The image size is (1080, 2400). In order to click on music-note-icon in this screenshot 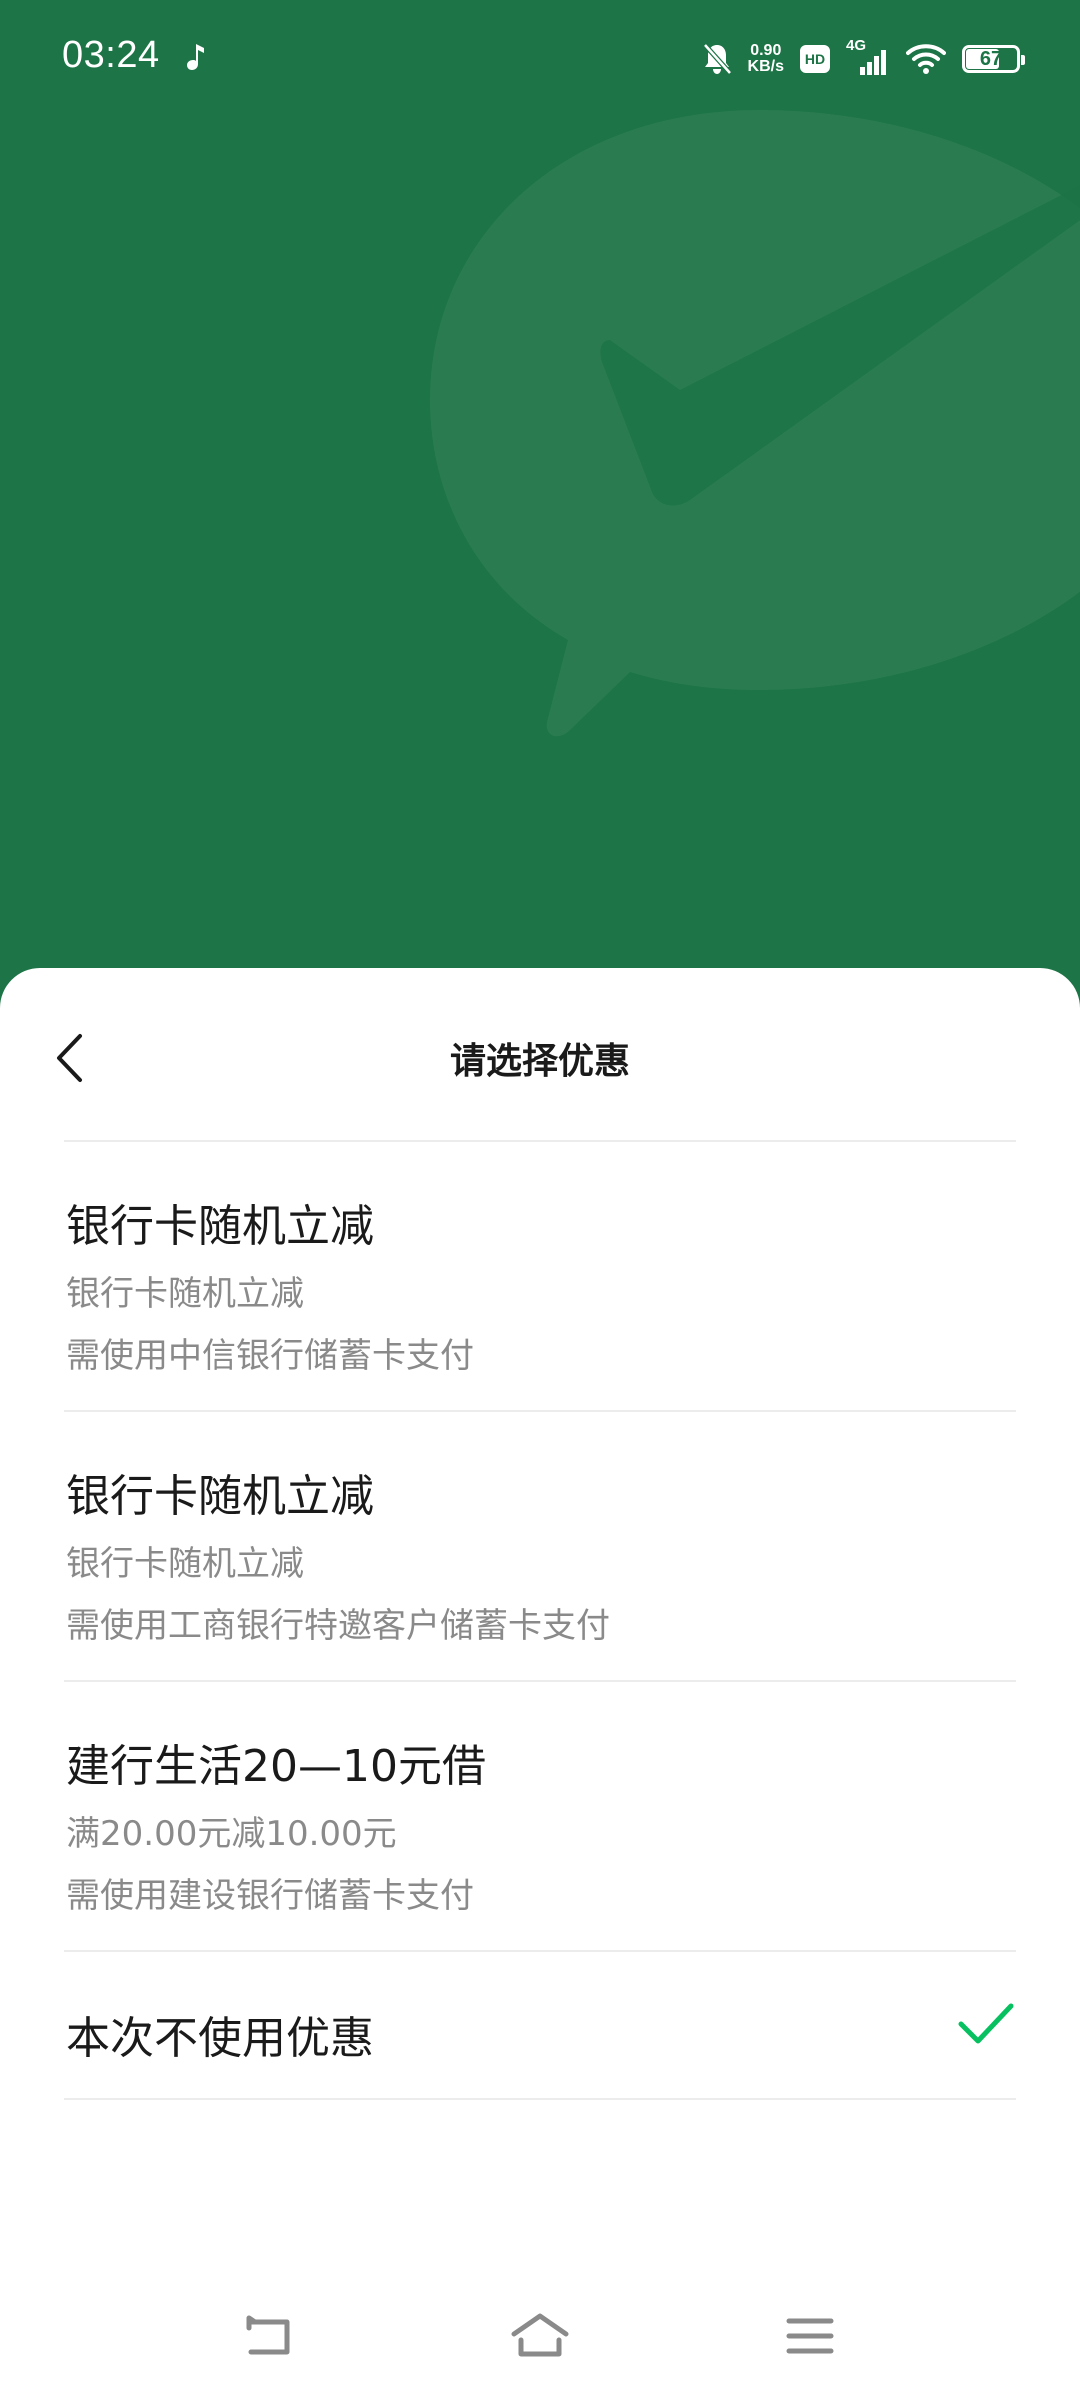, I will do `click(195, 57)`.